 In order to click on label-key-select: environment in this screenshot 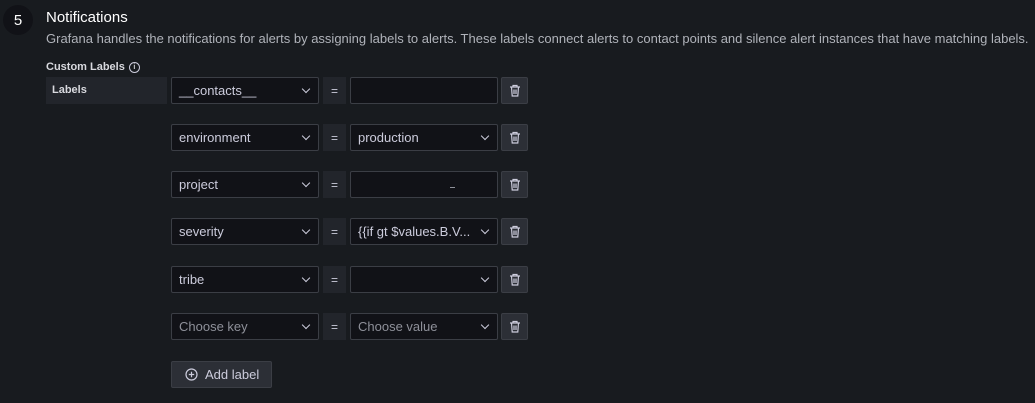, I will do `click(245, 137)`.